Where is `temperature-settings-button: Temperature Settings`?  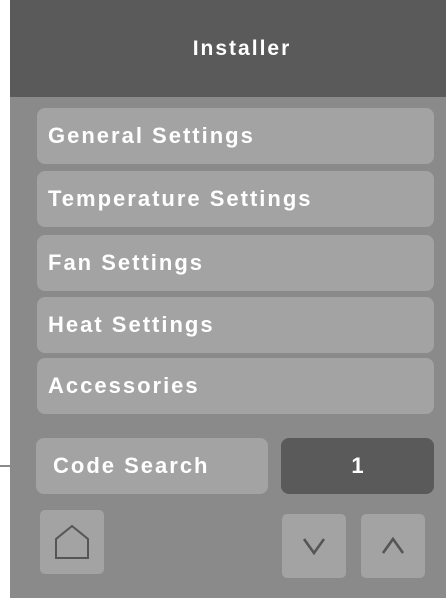 temperature-settings-button: Temperature Settings is located at coordinates (235, 199).